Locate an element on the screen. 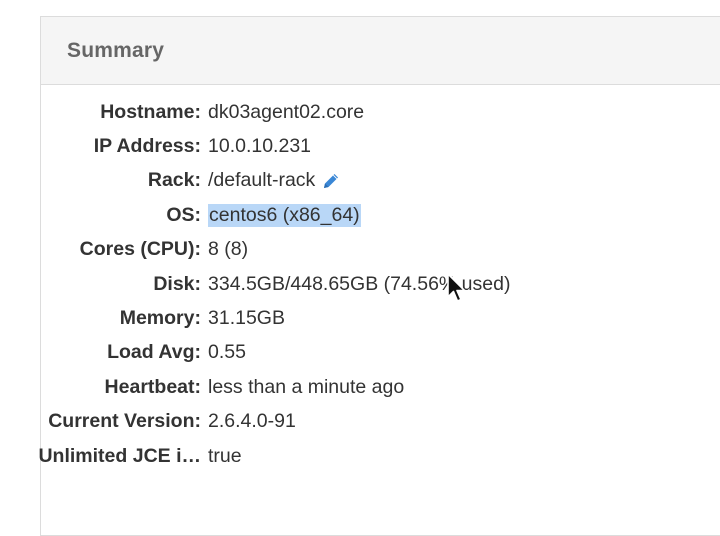 The width and height of the screenshot is (720, 536). rack-value: /default-rack is located at coordinates (262, 180).